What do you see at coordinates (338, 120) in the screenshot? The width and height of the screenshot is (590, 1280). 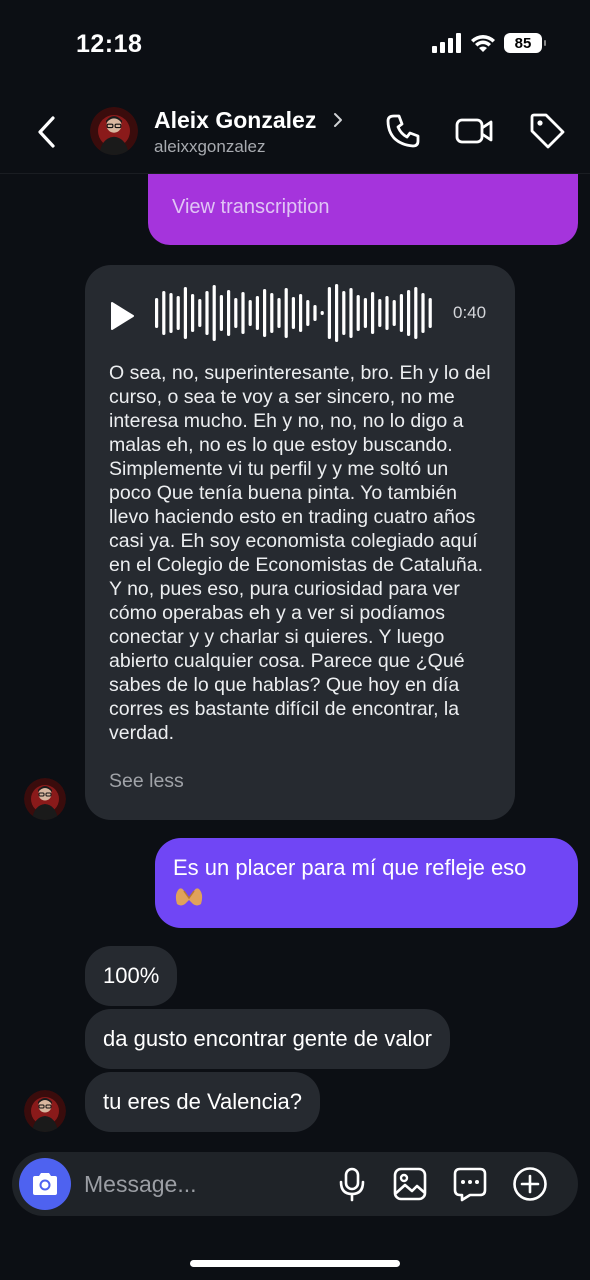 I see `chevron-right-icon` at bounding box center [338, 120].